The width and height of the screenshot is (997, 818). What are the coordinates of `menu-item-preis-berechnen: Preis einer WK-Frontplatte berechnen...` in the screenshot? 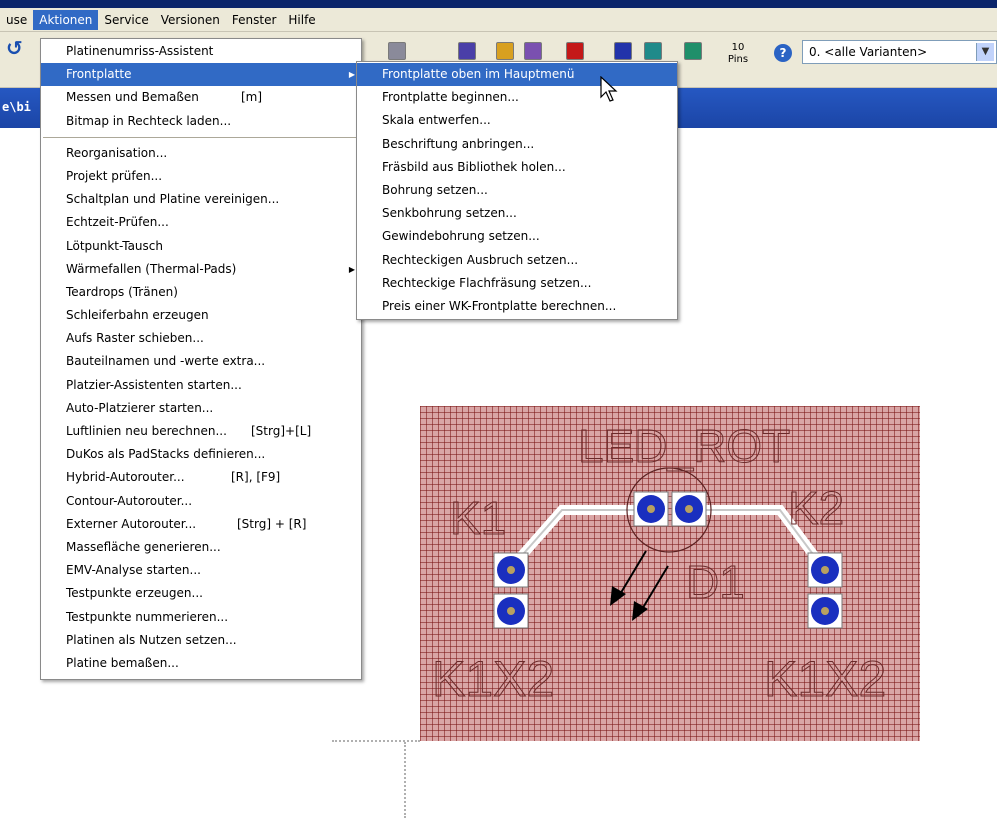 It's located at (517, 306).